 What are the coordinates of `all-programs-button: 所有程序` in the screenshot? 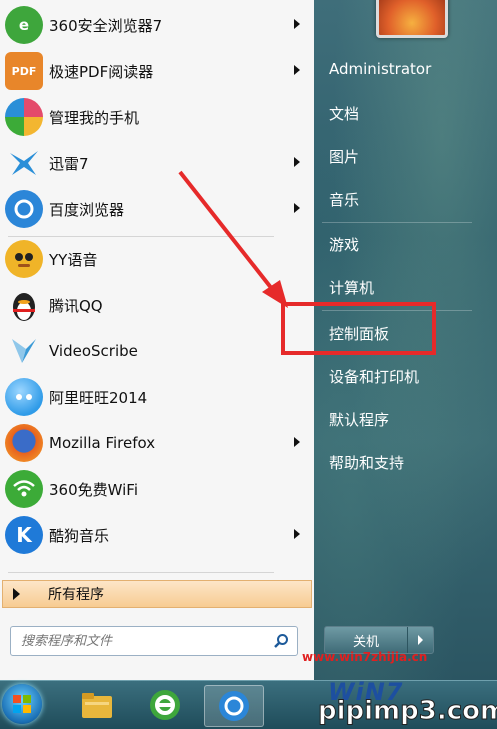 It's located at (157, 594).